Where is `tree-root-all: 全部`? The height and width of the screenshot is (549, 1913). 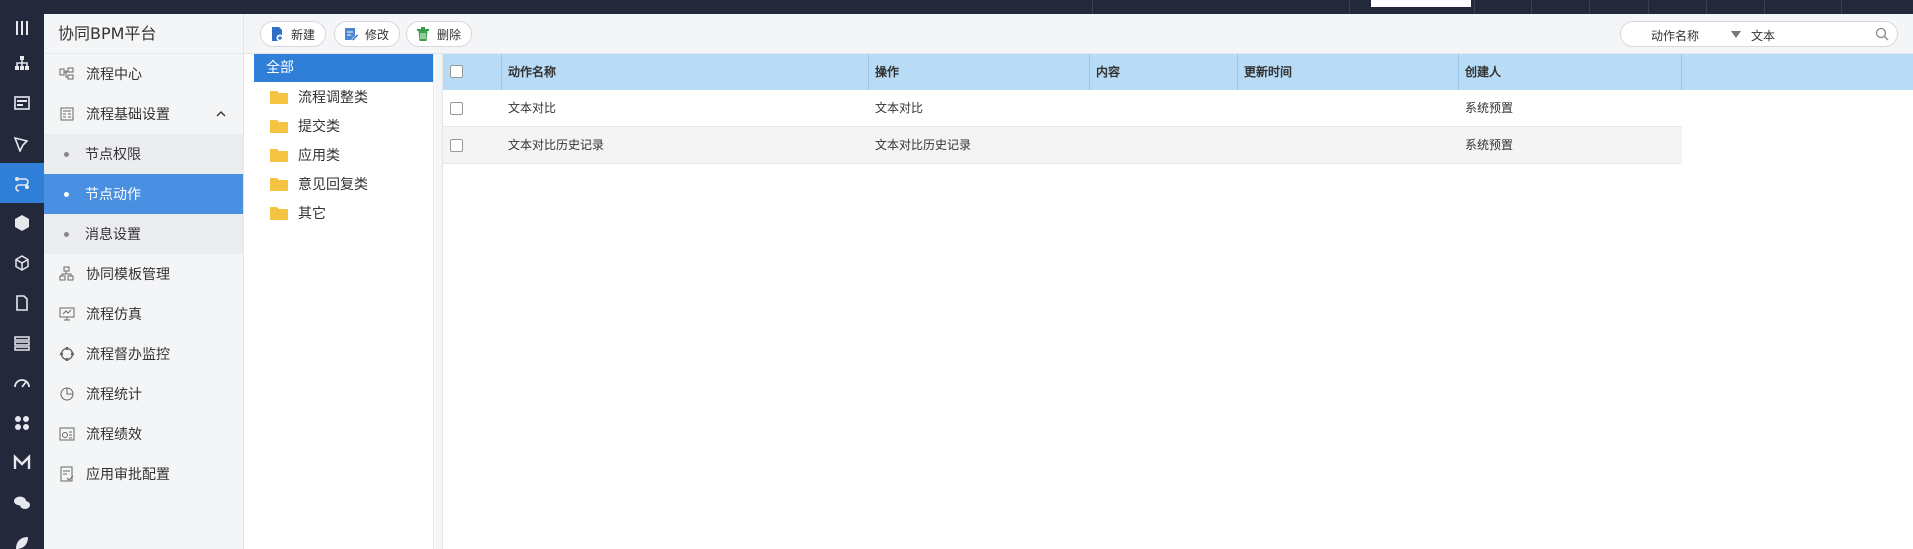
tree-root-all: 全部 is located at coordinates (343, 68).